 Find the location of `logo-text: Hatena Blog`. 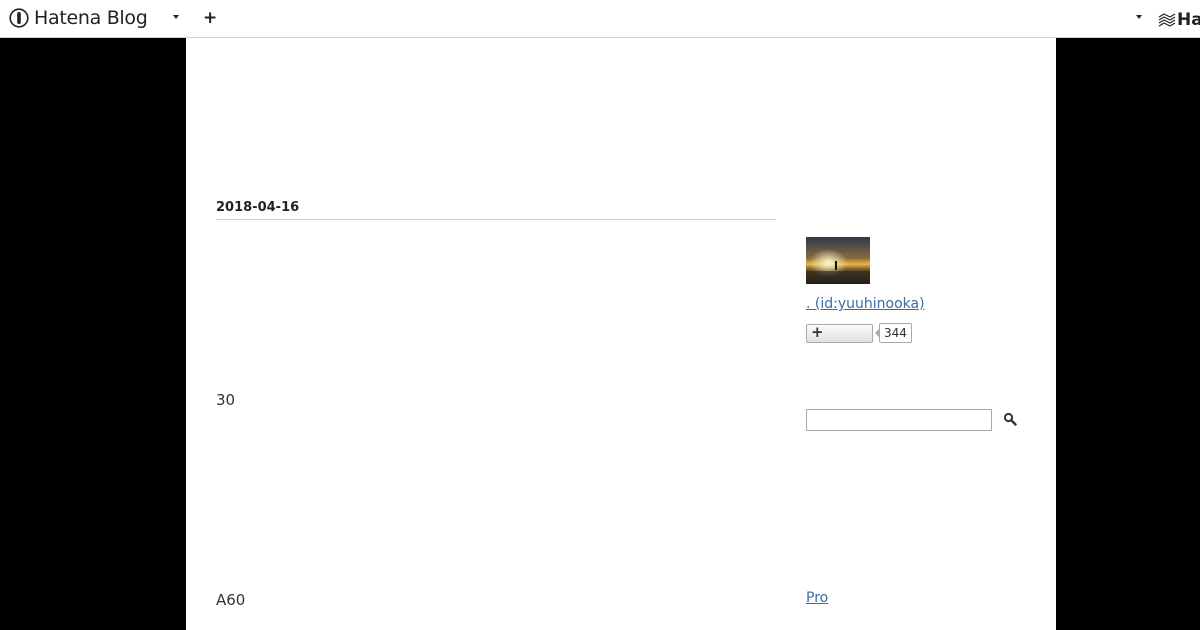

logo-text: Hatena Blog is located at coordinates (91, 18).